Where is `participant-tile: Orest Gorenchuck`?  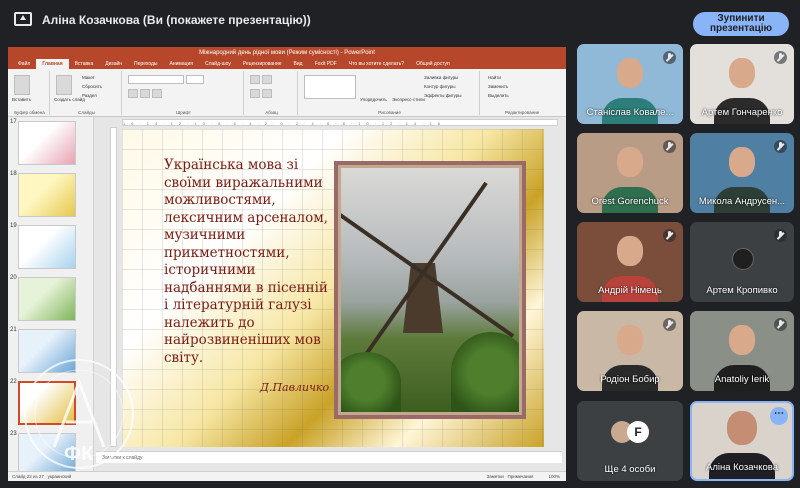 participant-tile: Orest Gorenchuck is located at coordinates (630, 173).